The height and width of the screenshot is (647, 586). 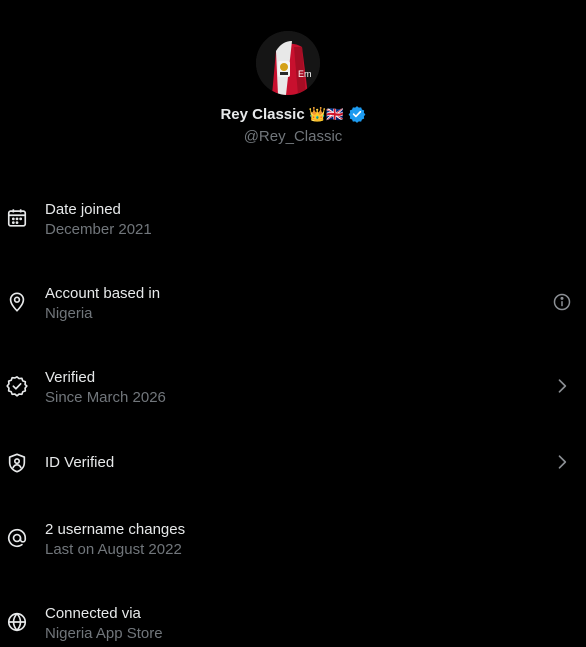 What do you see at coordinates (326, 113) in the screenshot?
I see `name-emojis: 👑🇬🇧` at bounding box center [326, 113].